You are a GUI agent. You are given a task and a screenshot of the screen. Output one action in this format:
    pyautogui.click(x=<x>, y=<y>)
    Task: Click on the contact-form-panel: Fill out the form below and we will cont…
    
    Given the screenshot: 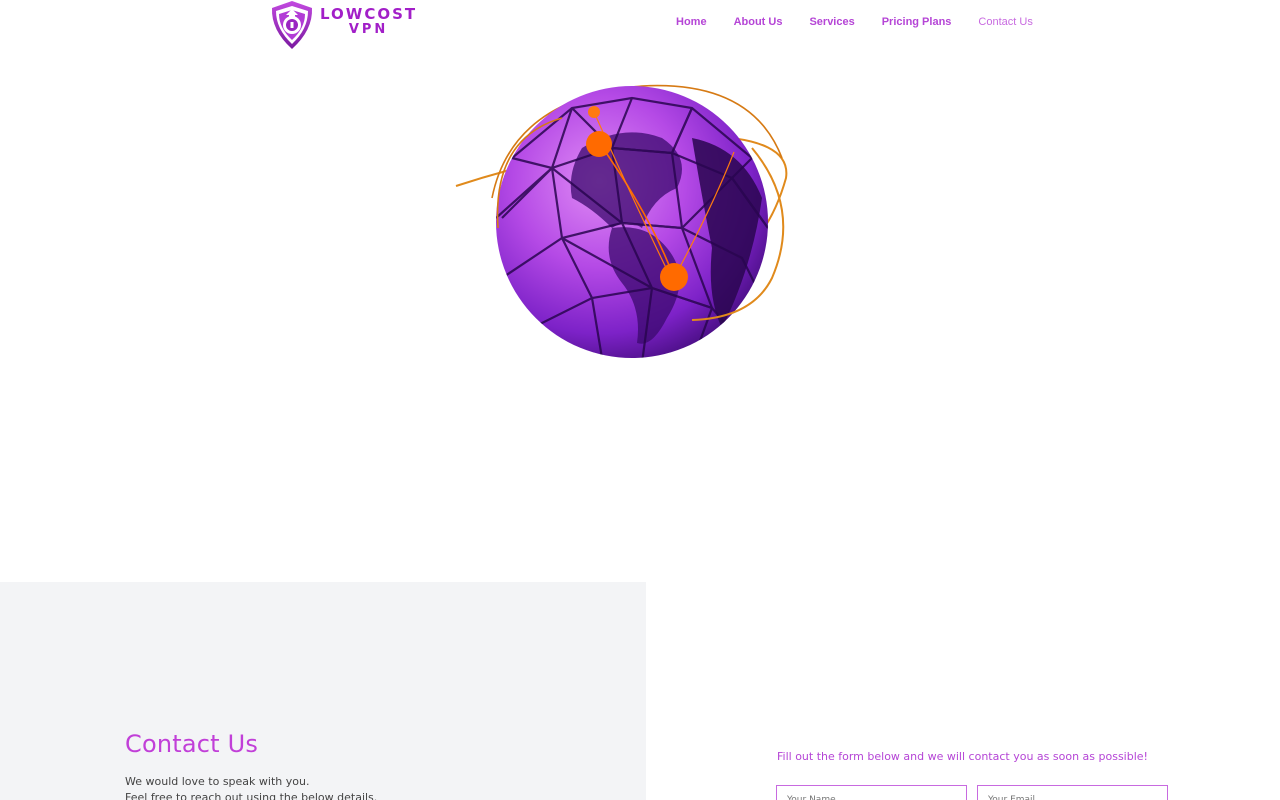 What is the action you would take?
    pyautogui.click(x=963, y=691)
    